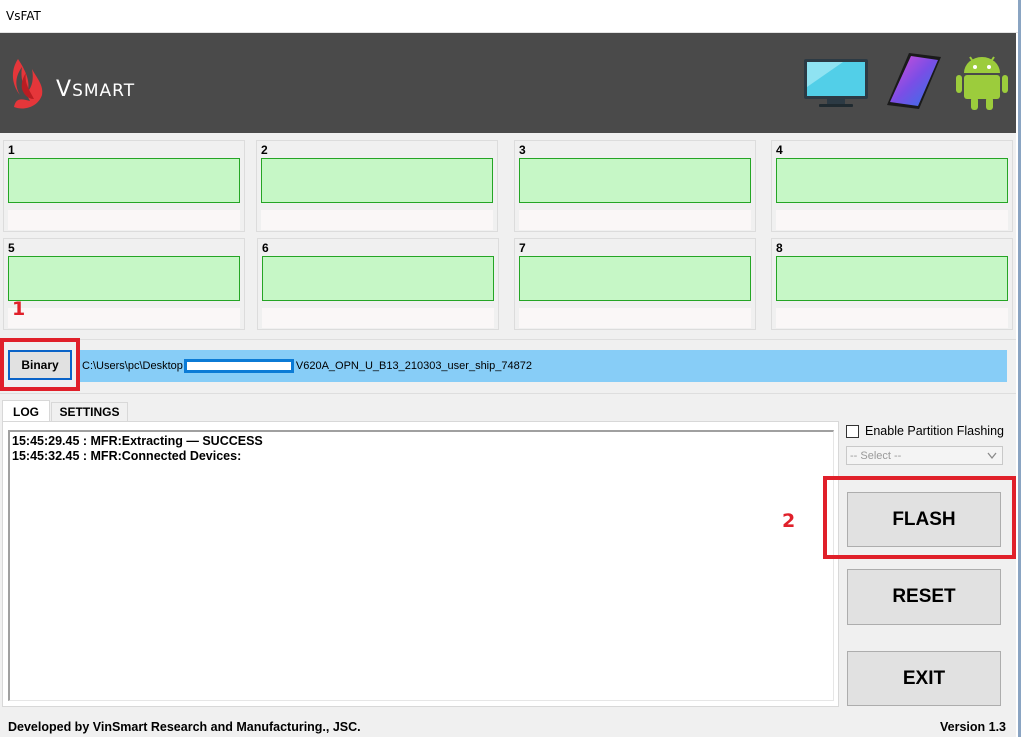 Image resolution: width=1021 pixels, height=737 pixels. Describe the element at coordinates (238, 366) in the screenshot. I see `redacted-path-segment` at that location.